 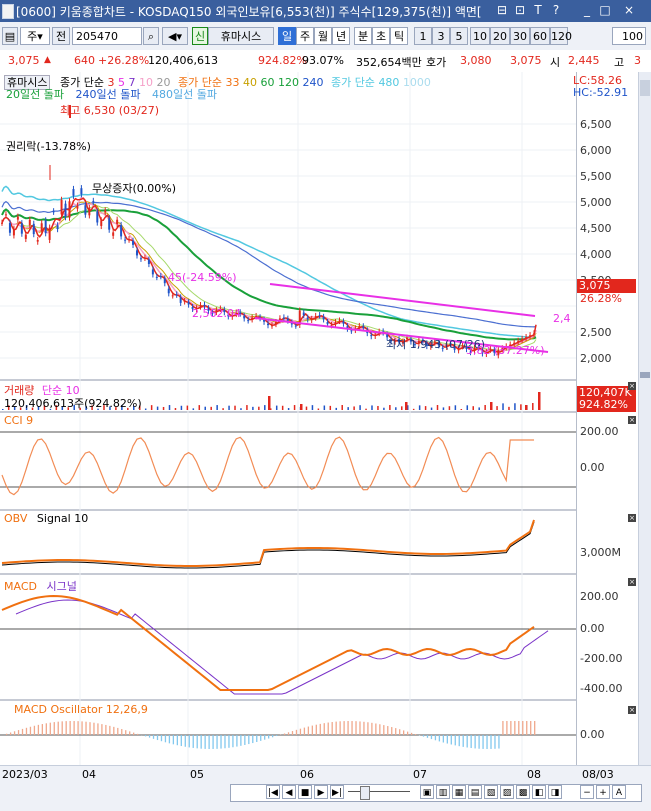 What do you see at coordinates (337, 792) in the screenshot?
I see `last-icon: ▶|` at bounding box center [337, 792].